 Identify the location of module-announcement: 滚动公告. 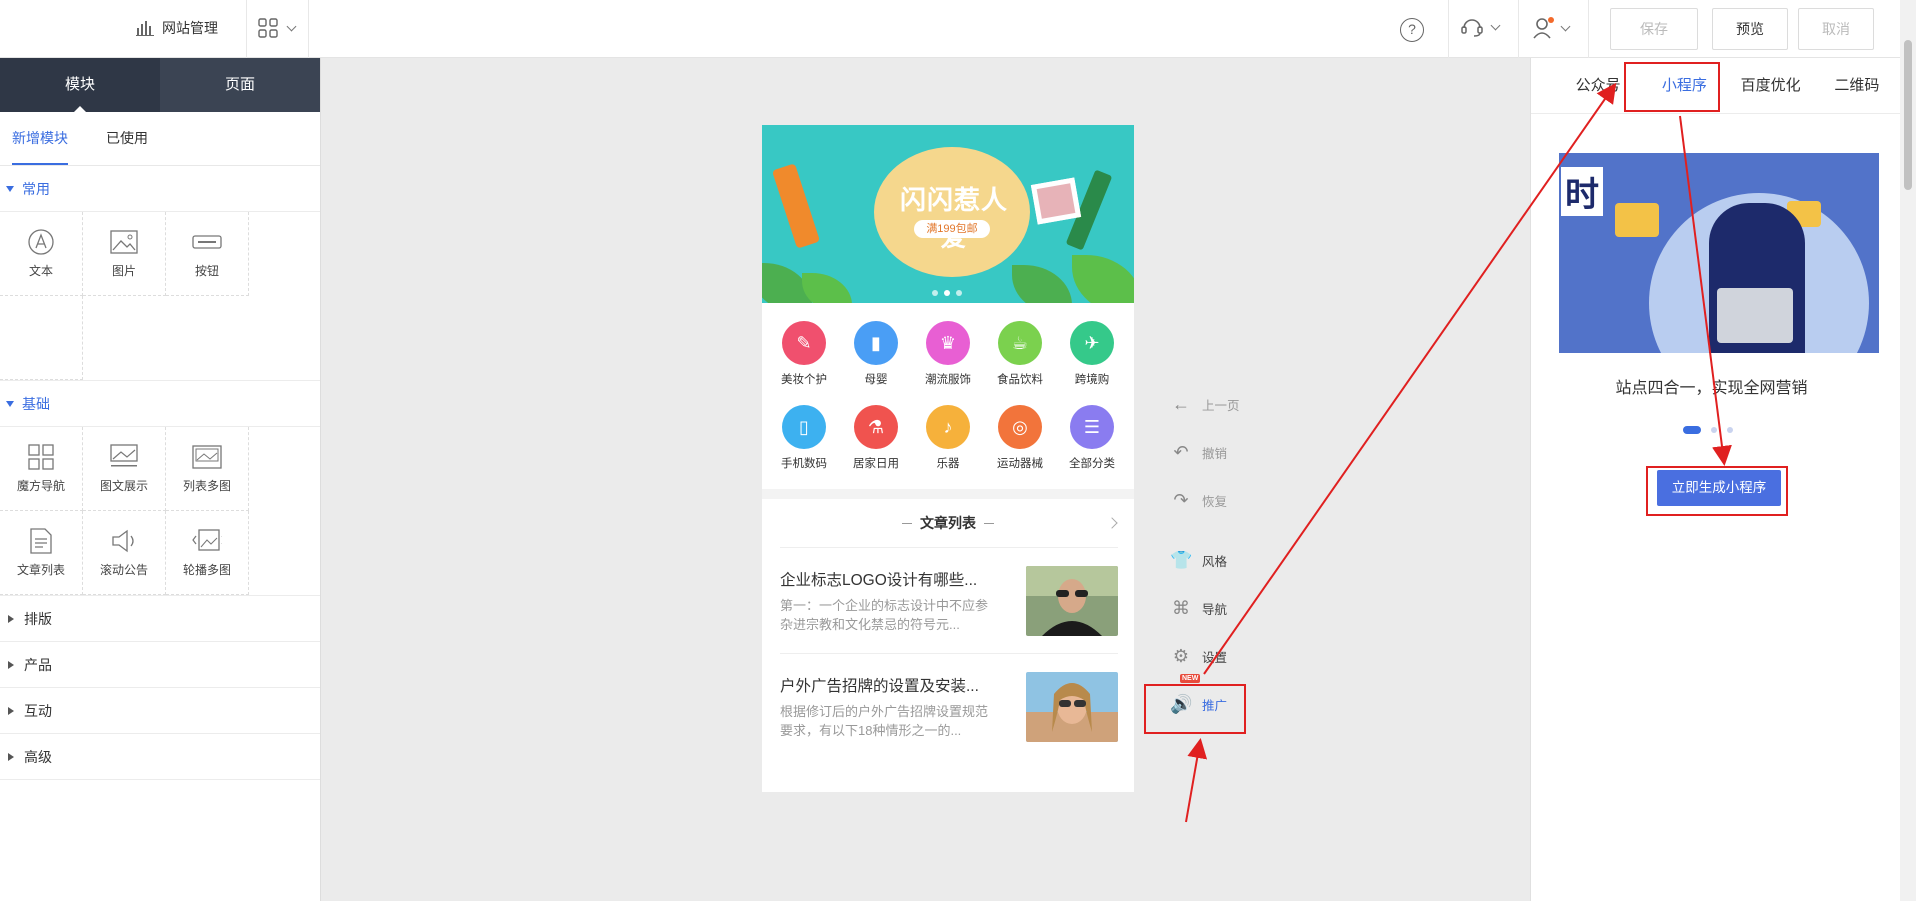
(124, 553).